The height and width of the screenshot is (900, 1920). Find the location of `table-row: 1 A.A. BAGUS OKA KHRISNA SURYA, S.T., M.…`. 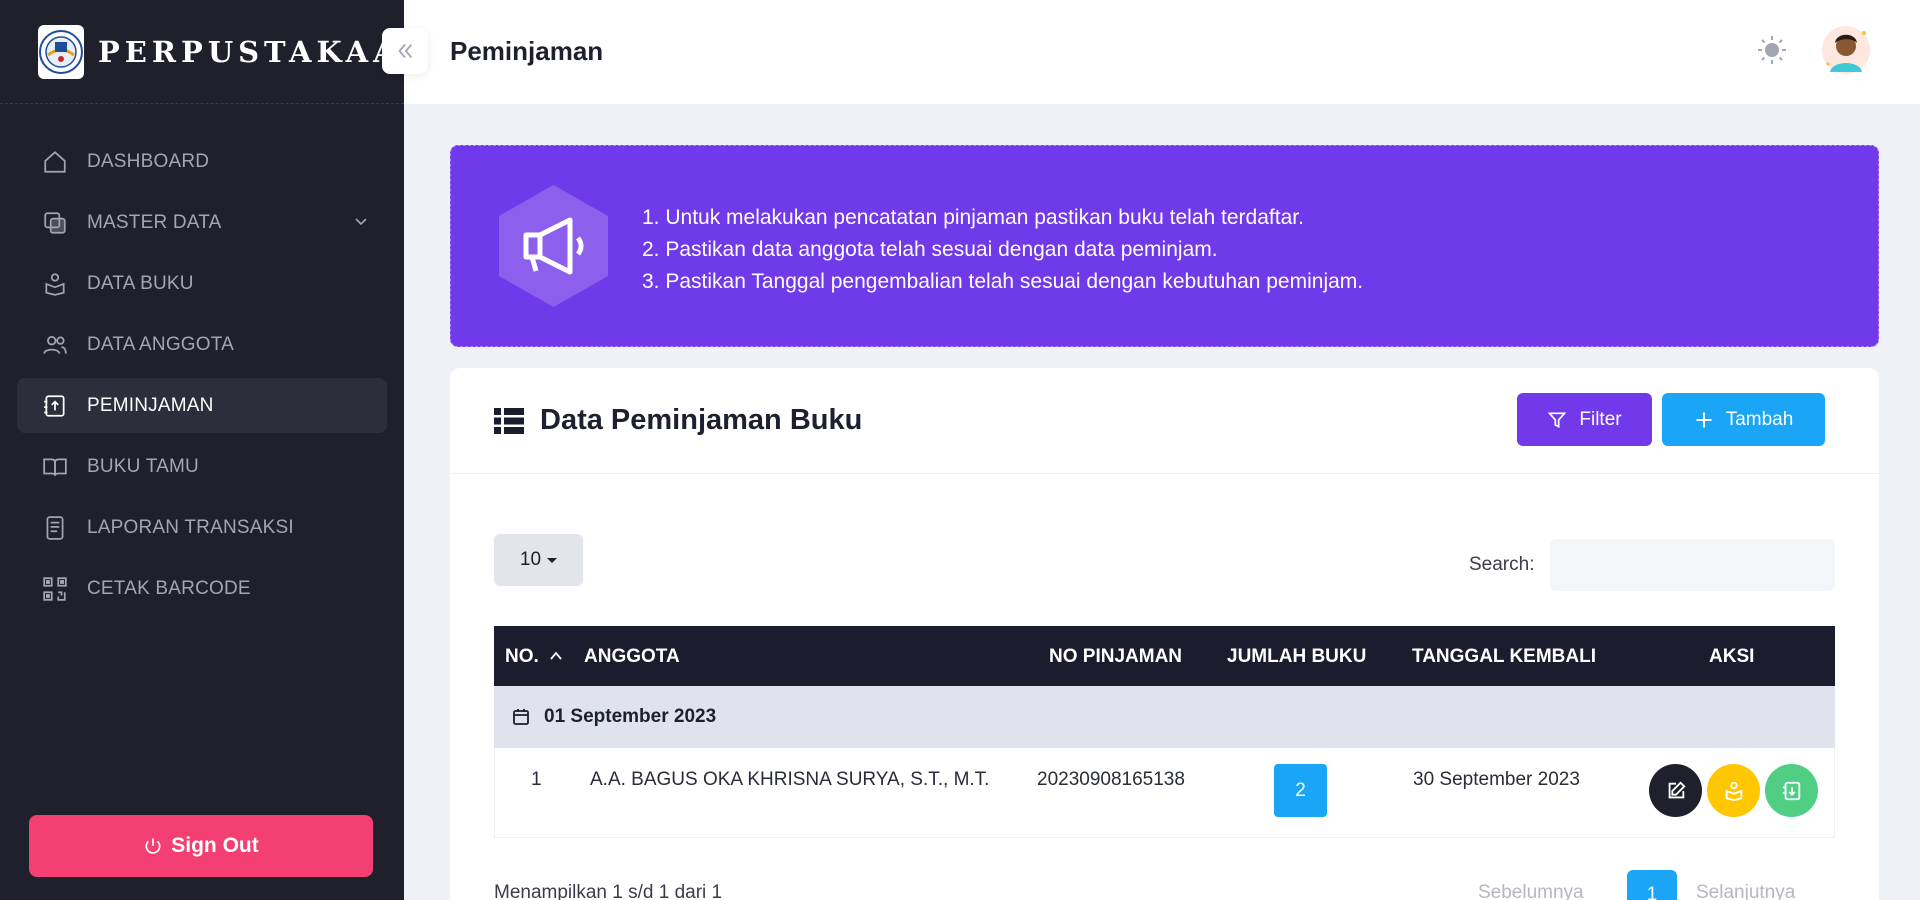

table-row: 1 A.A. BAGUS OKA KHRISNA SURYA, S.T., M.… is located at coordinates (1164, 793).